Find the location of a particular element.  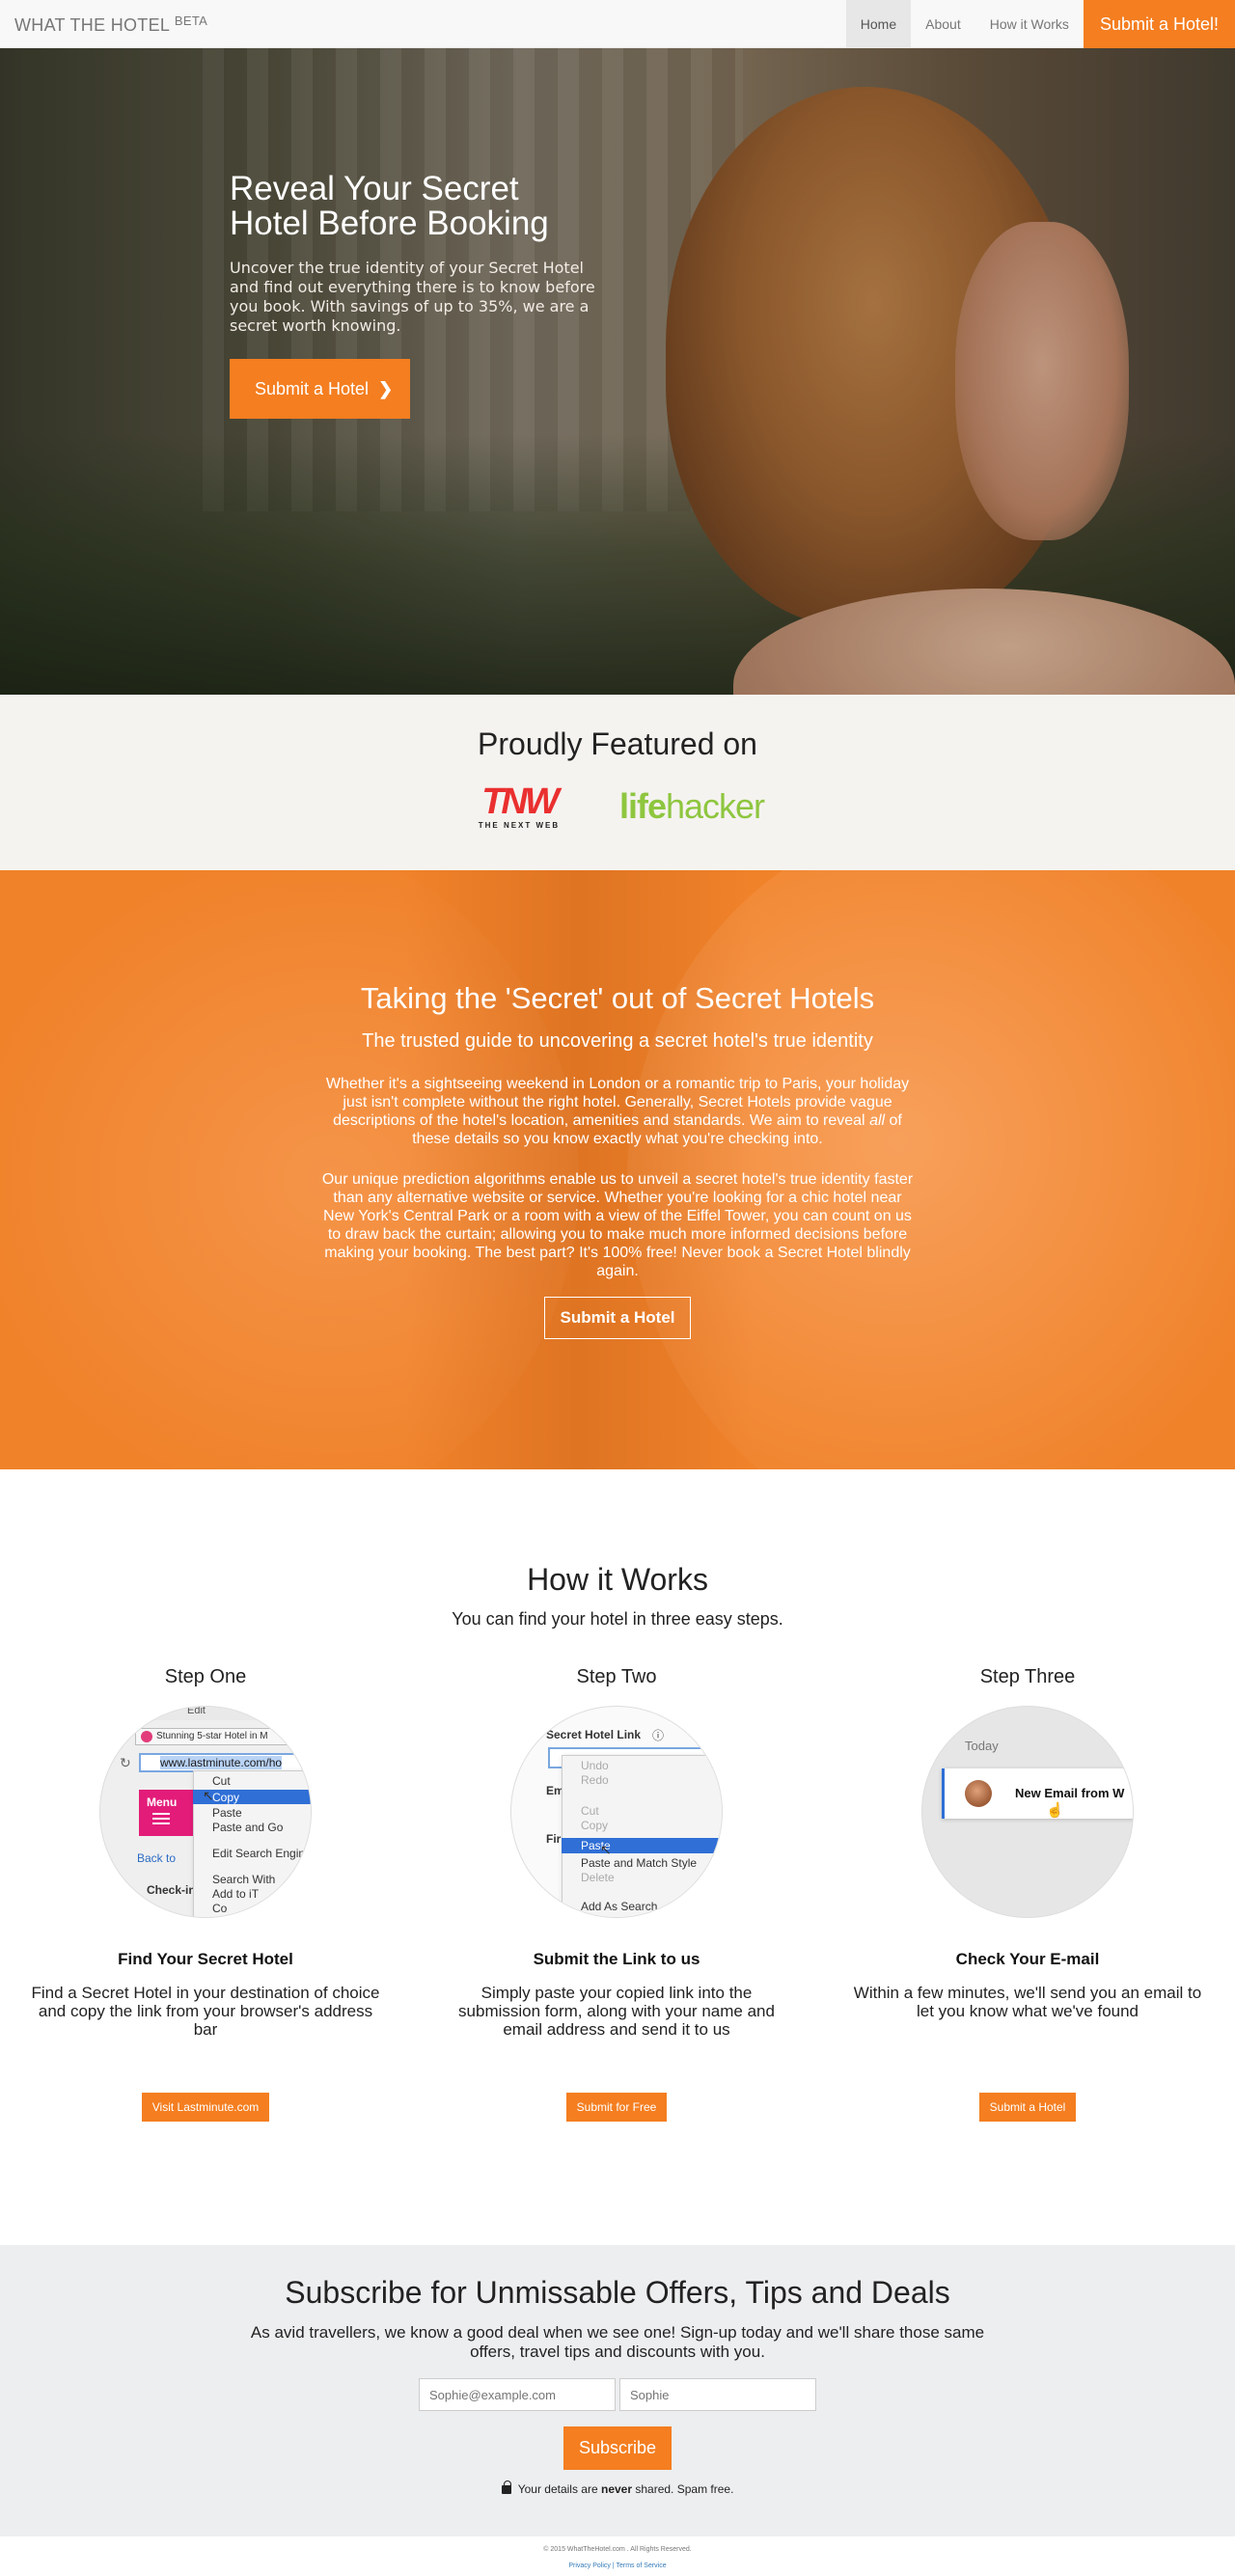

brand-name: WHAT THE HOTEL is located at coordinates (92, 25).